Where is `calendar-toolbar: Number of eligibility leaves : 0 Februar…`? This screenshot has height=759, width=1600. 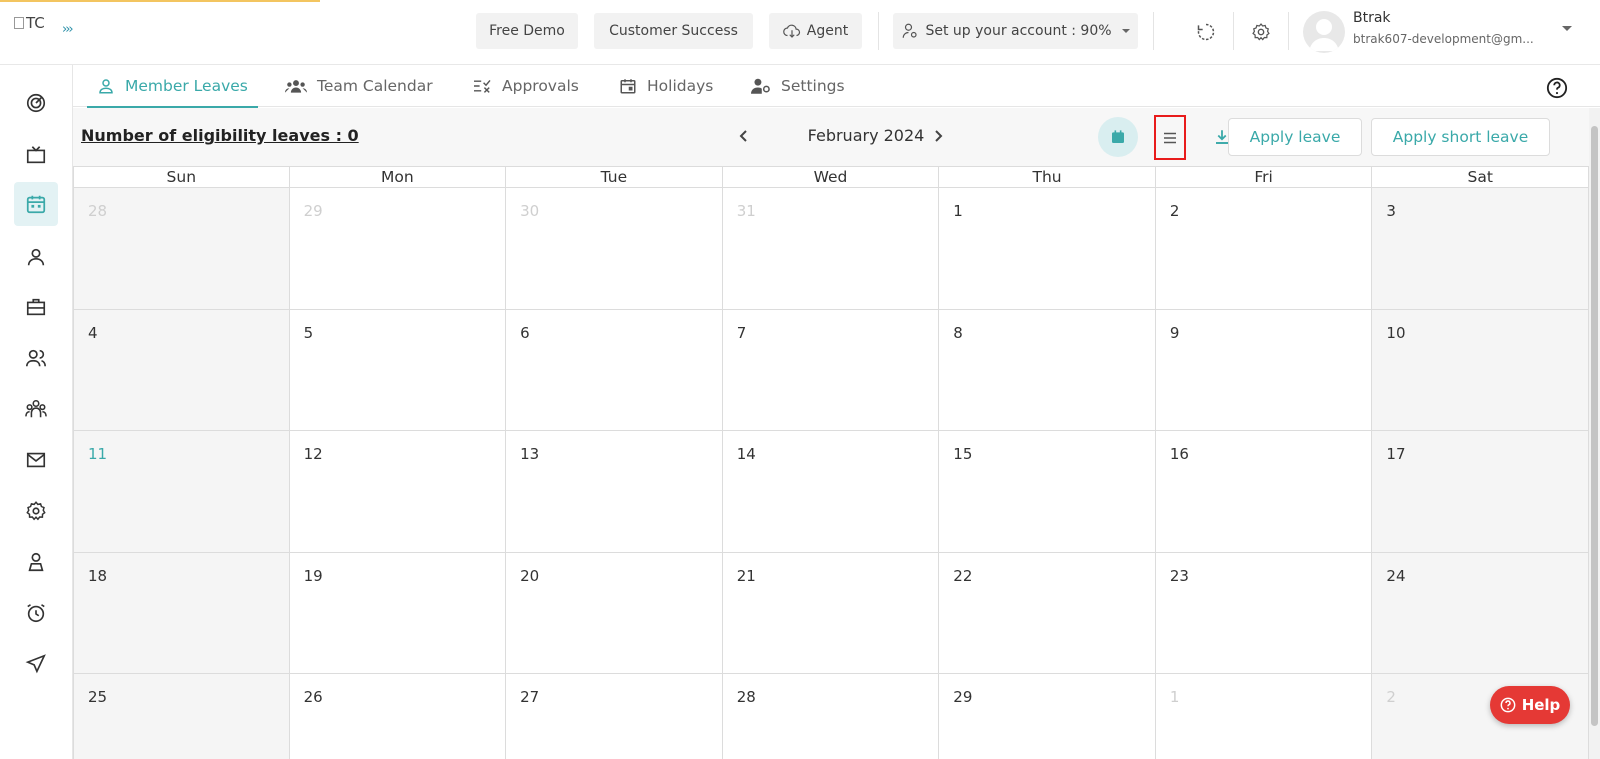 calendar-toolbar: Number of eligibility leaves : 0 Februar… is located at coordinates (831, 137).